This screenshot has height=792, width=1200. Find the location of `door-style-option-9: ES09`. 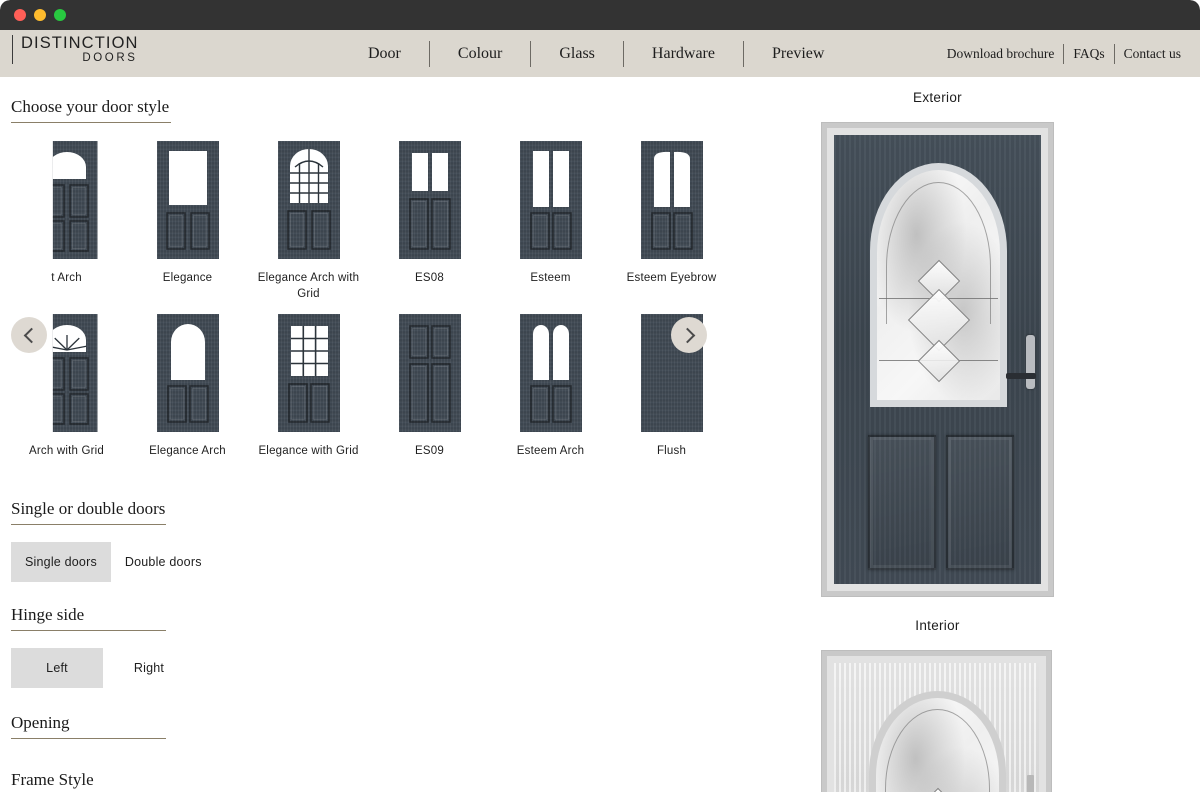

door-style-option-9: ES09 is located at coordinates (430, 387).